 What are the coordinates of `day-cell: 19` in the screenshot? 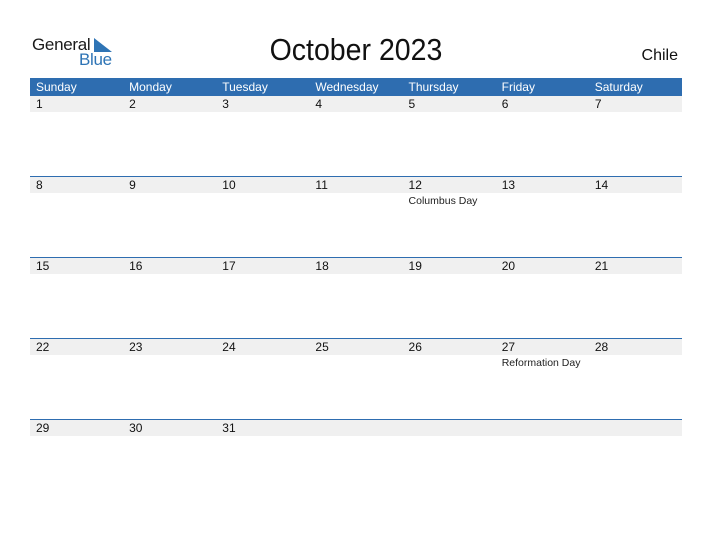 It's located at (449, 298).